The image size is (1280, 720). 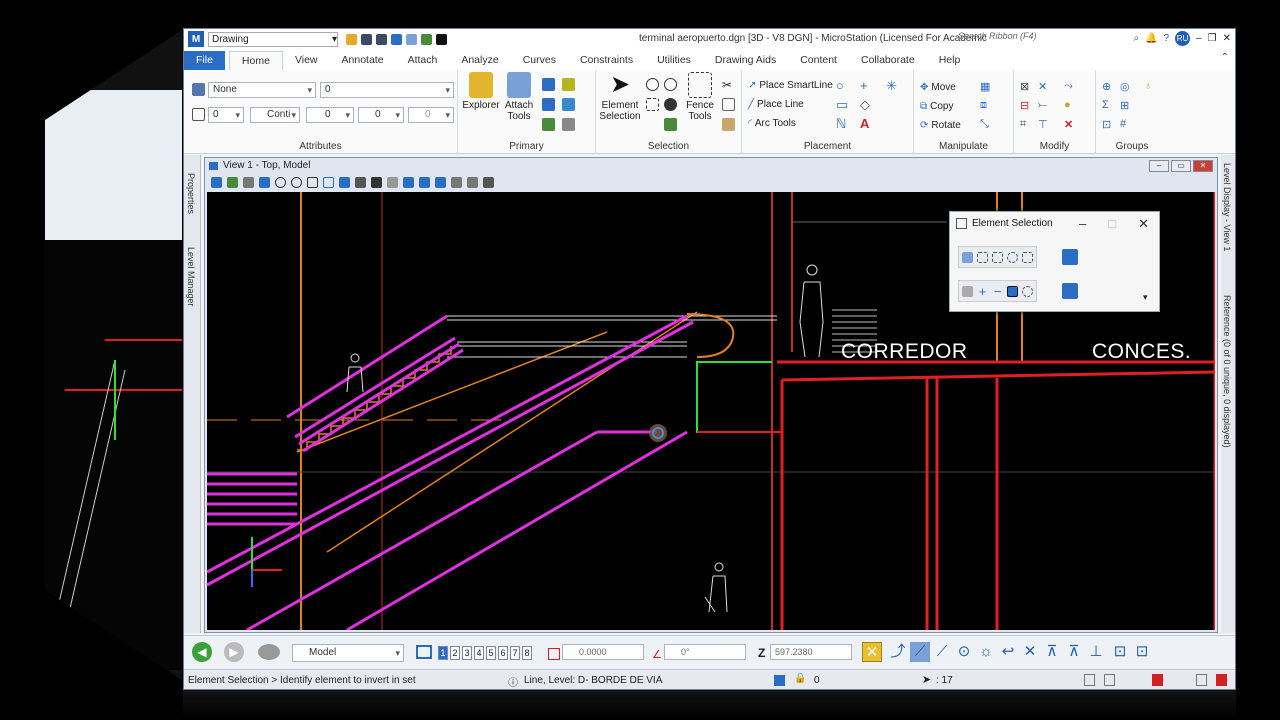 I want to click on camera-icon, so click(x=440, y=182).